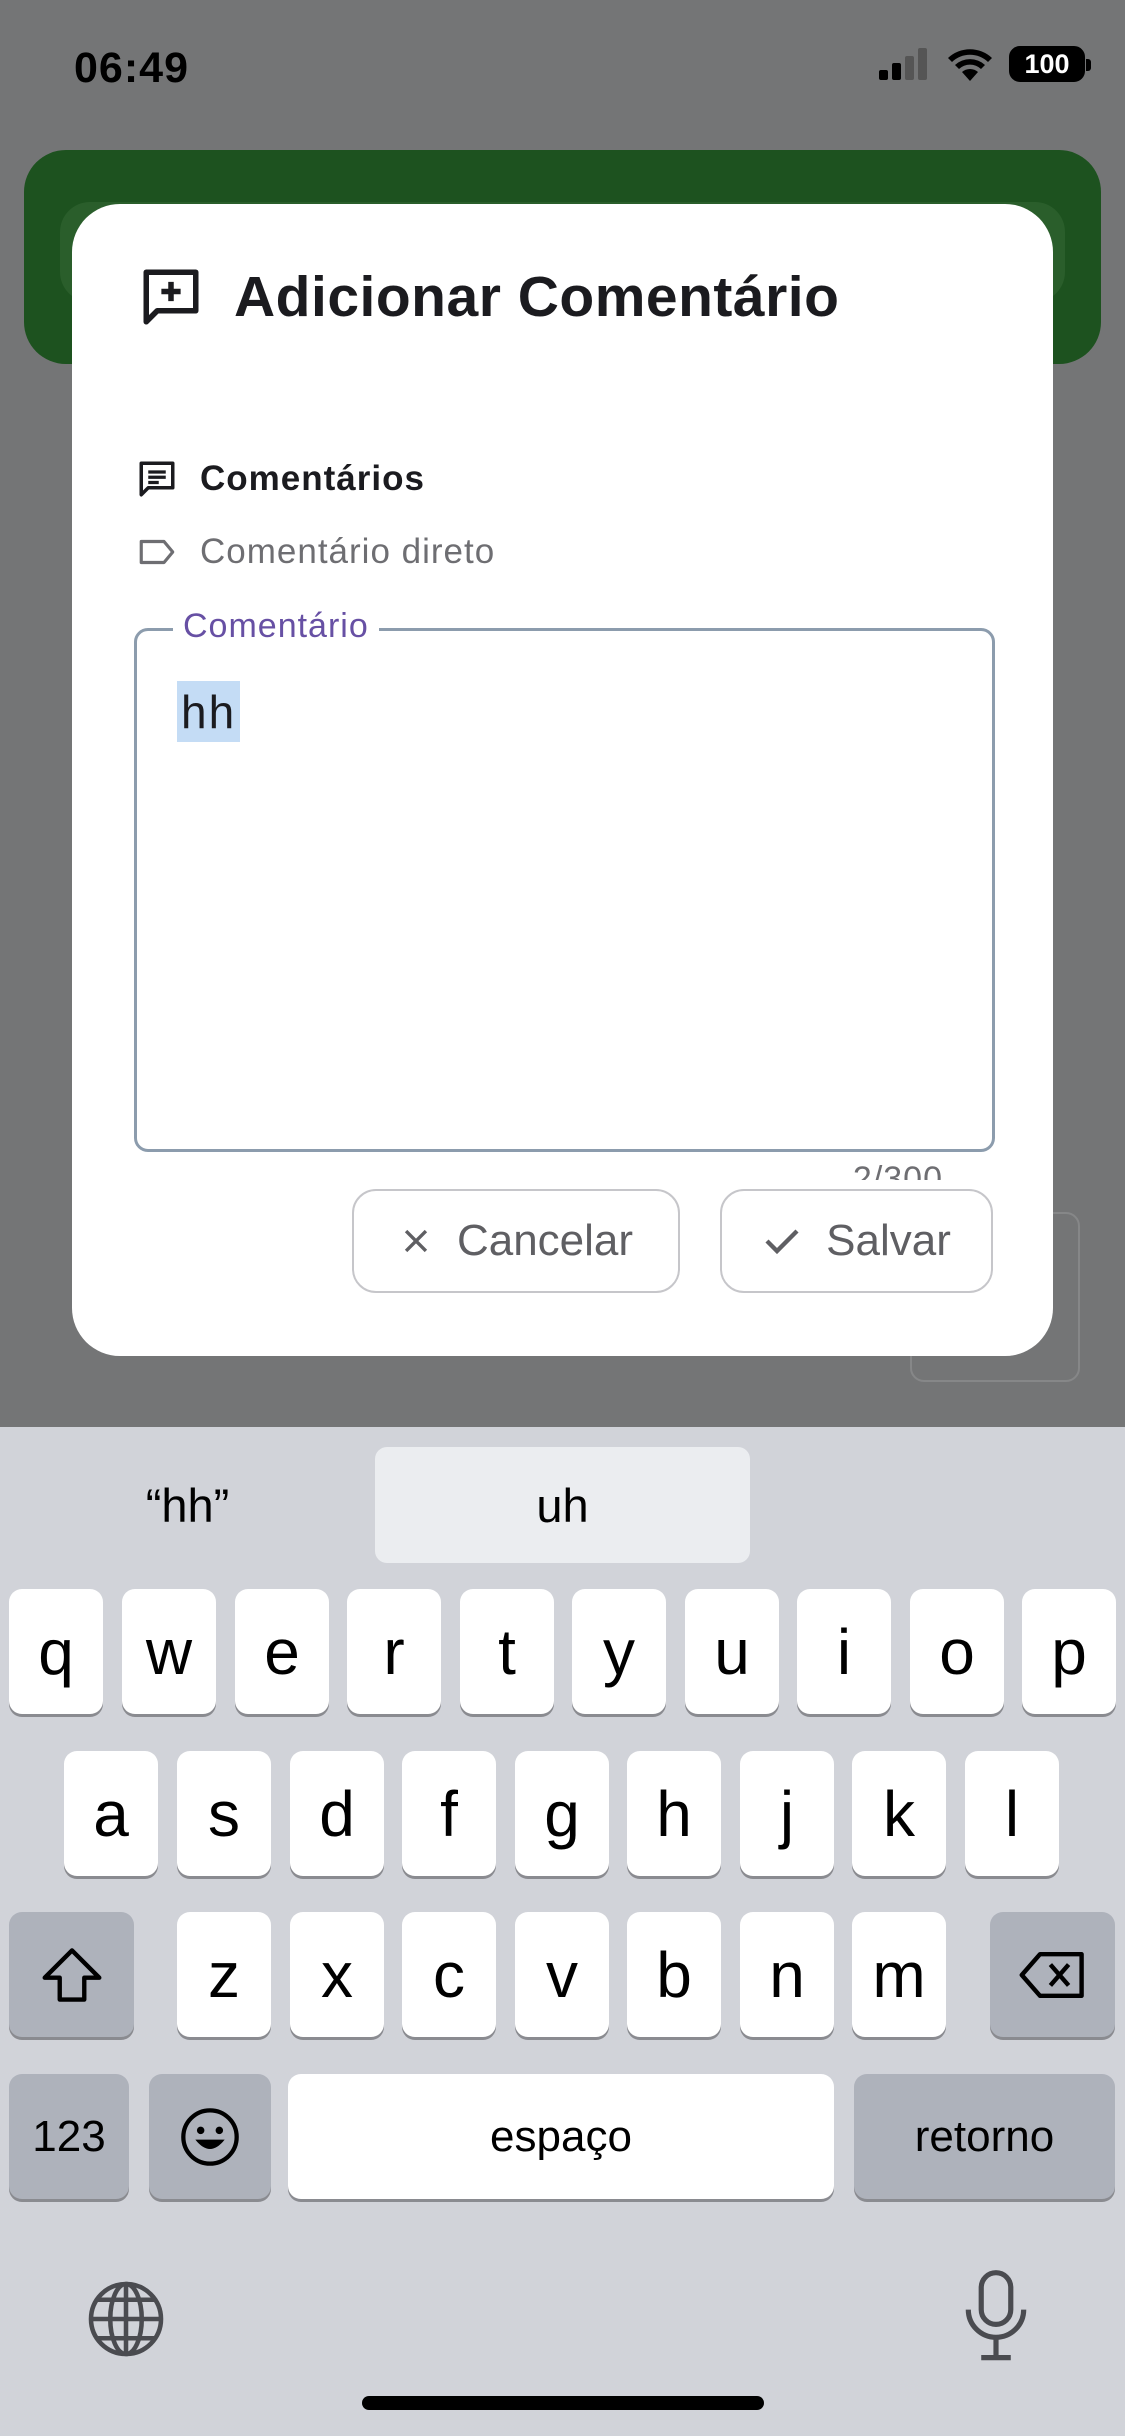 Image resolution: width=1125 pixels, height=2436 pixels. Describe the element at coordinates (171, 297) in the screenshot. I see `add-comment-icon` at that location.